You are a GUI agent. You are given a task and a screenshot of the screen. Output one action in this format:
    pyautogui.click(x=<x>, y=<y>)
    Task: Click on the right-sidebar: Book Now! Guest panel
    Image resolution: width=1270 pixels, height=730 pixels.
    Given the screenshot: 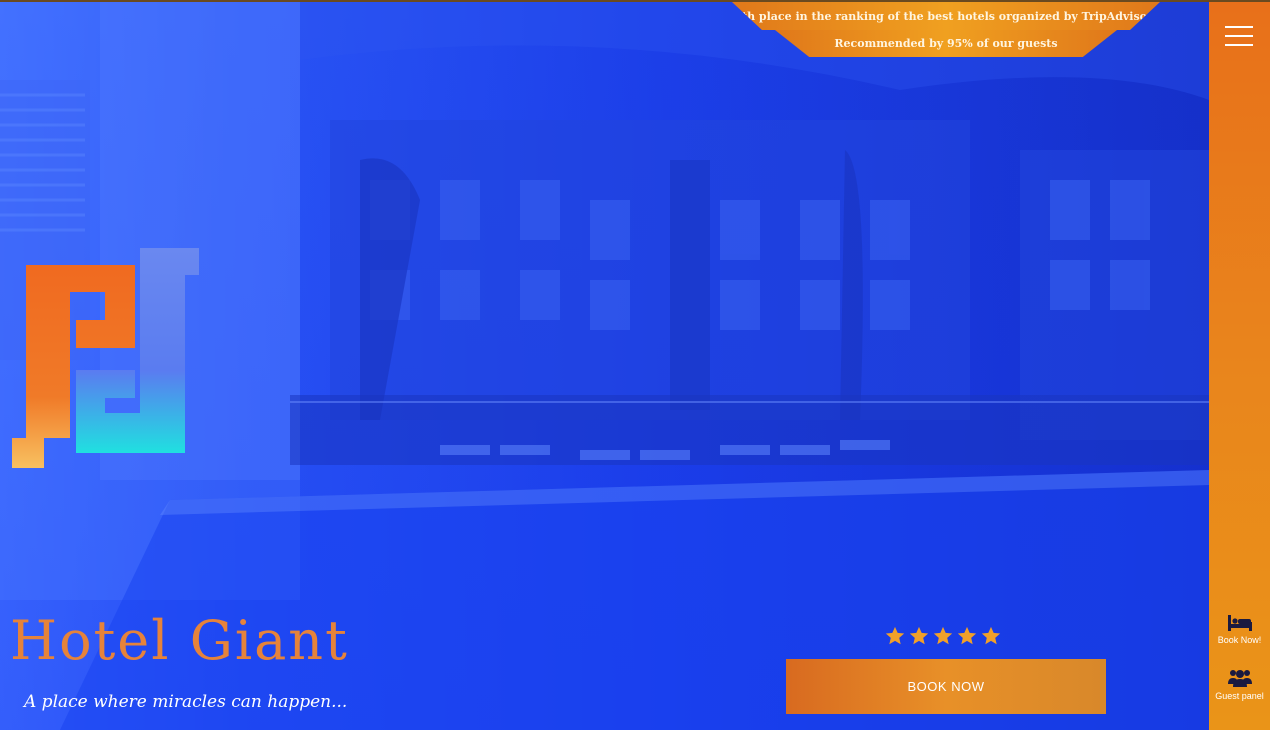 What is the action you would take?
    pyautogui.click(x=1239, y=366)
    